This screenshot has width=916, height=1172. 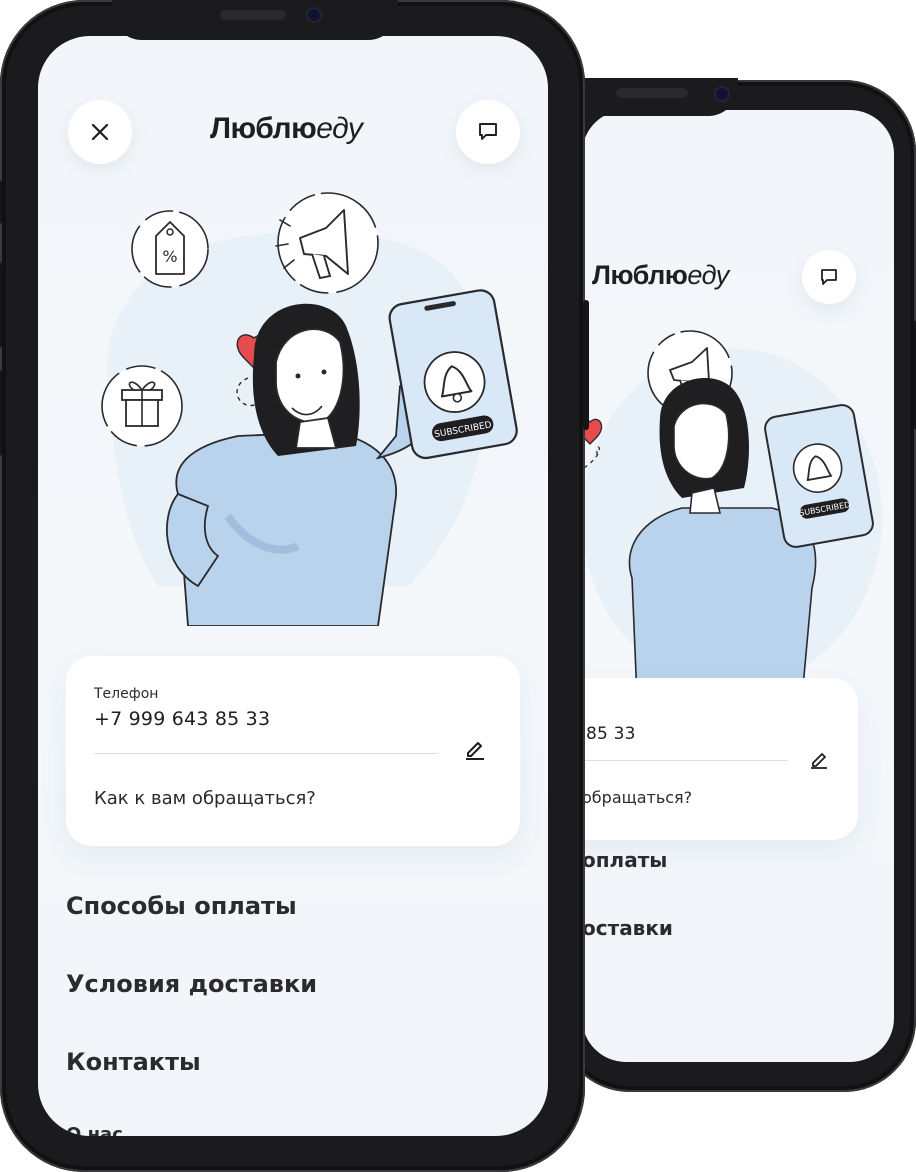 What do you see at coordinates (126, 694) in the screenshot?
I see `phone-label: Телефон` at bounding box center [126, 694].